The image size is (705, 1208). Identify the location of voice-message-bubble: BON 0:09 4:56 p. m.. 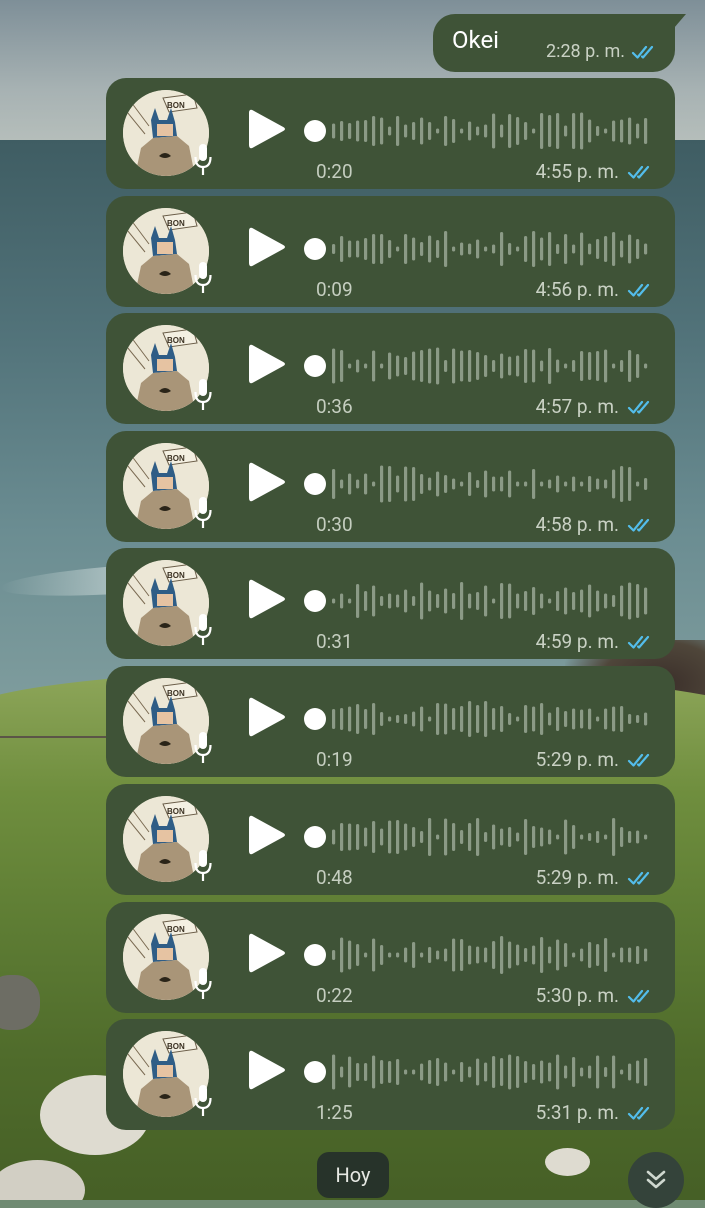
(390, 251).